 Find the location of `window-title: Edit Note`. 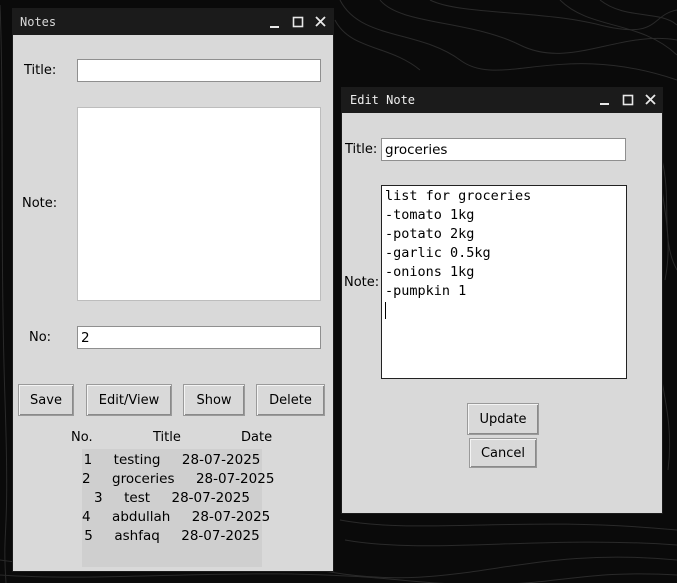

window-title: Edit Note is located at coordinates (383, 100).